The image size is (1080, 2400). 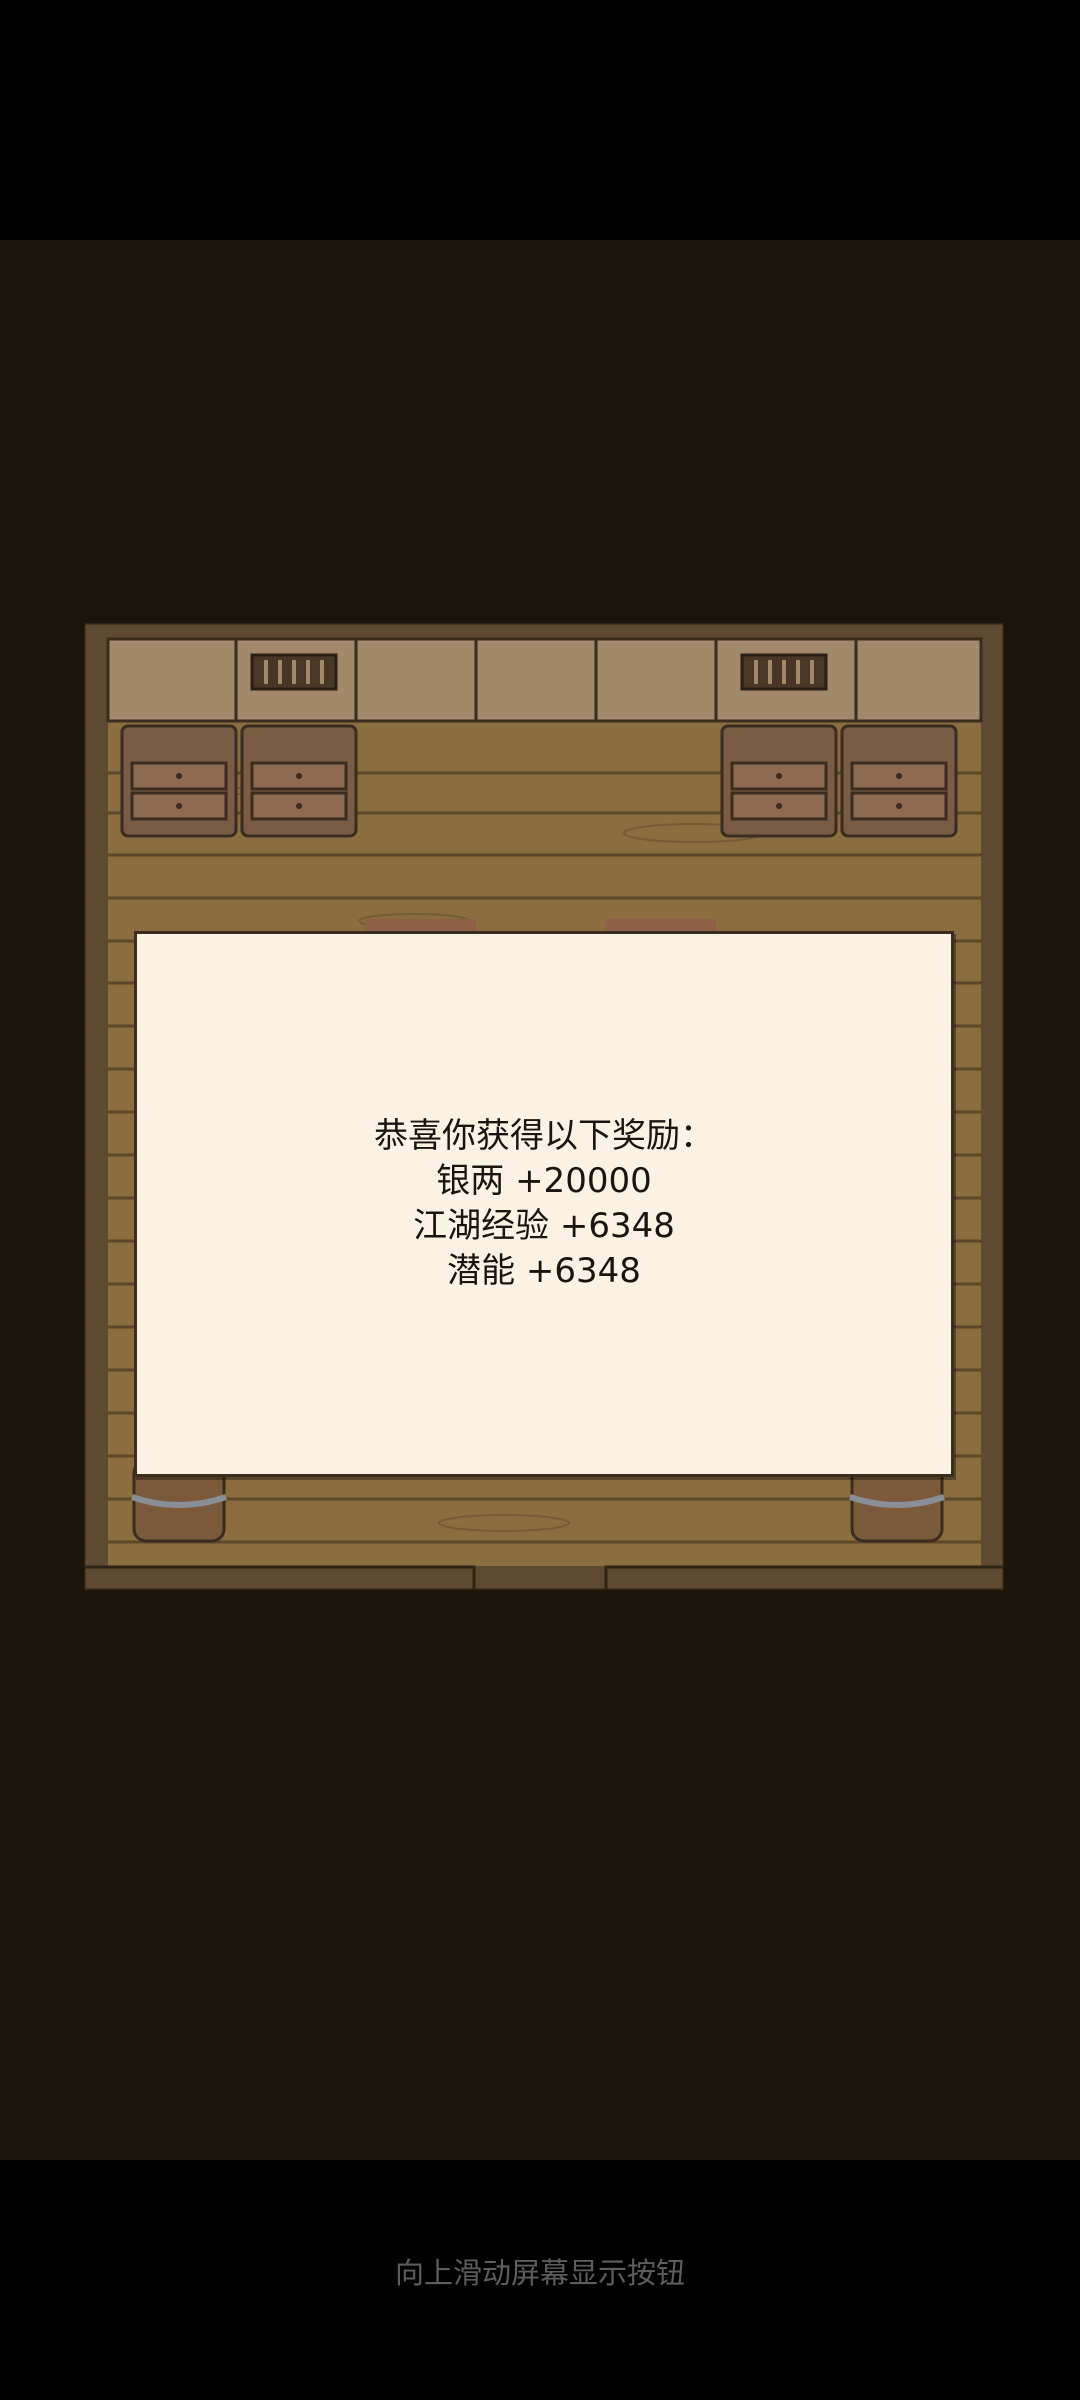 What do you see at coordinates (540, 2271) in the screenshot?
I see `swipe-up-hint: 向上滑动屏幕显示按钮` at bounding box center [540, 2271].